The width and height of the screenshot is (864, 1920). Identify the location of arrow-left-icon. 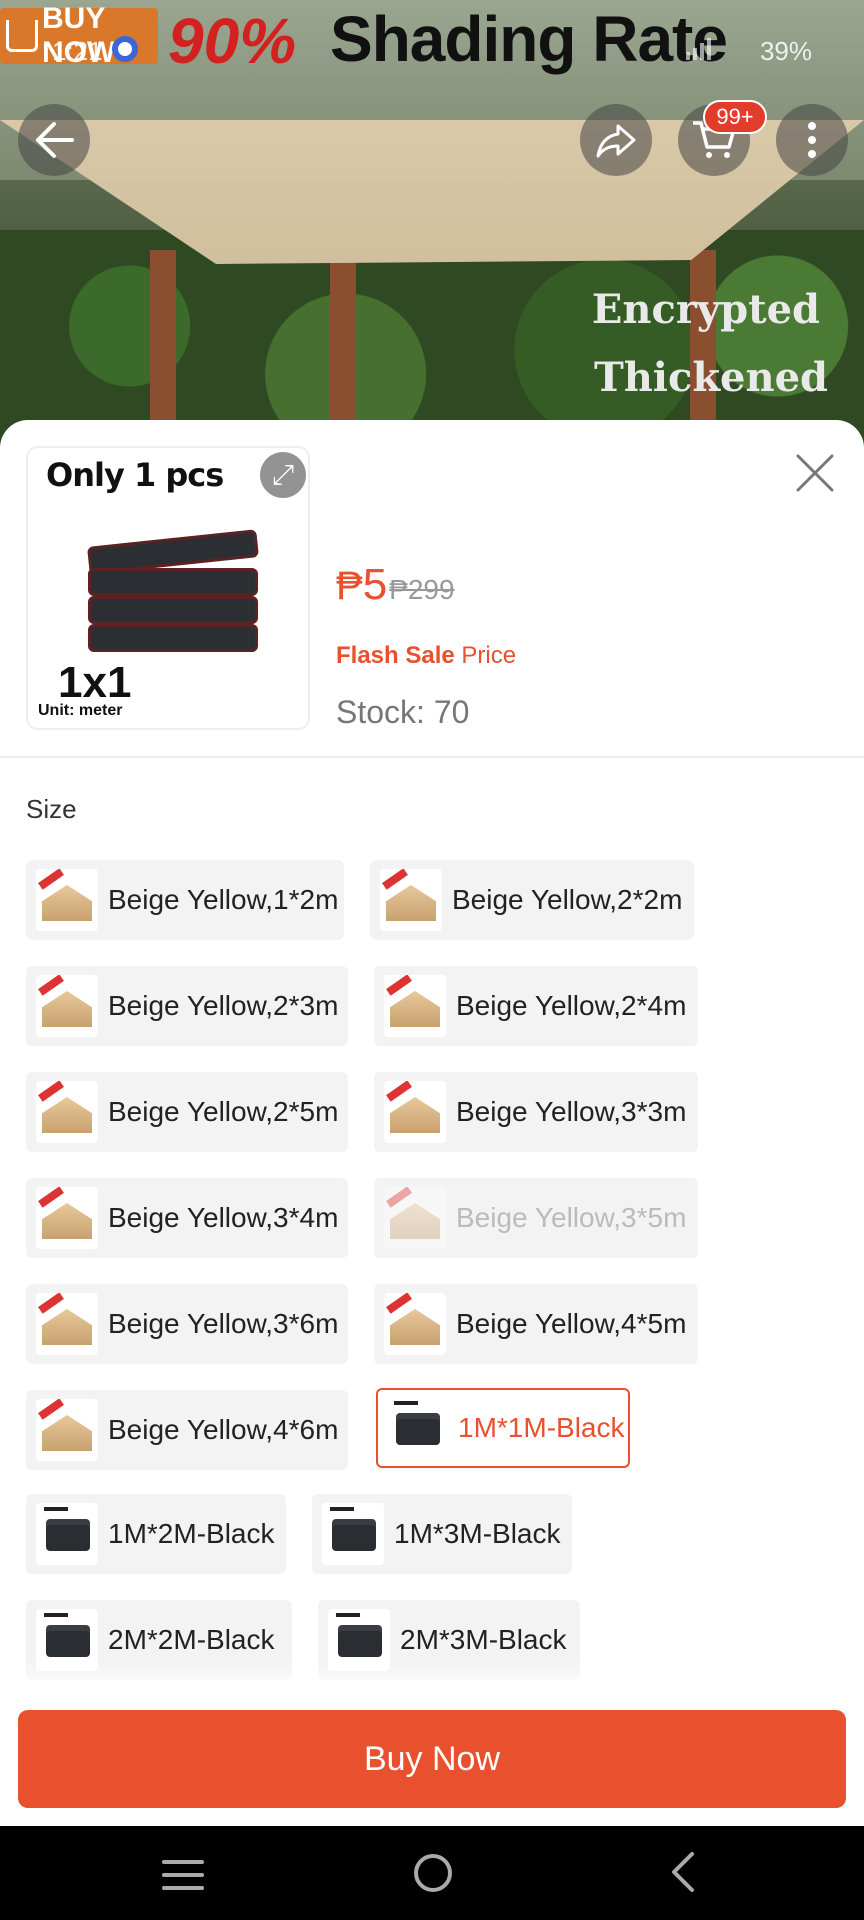
(55, 140).